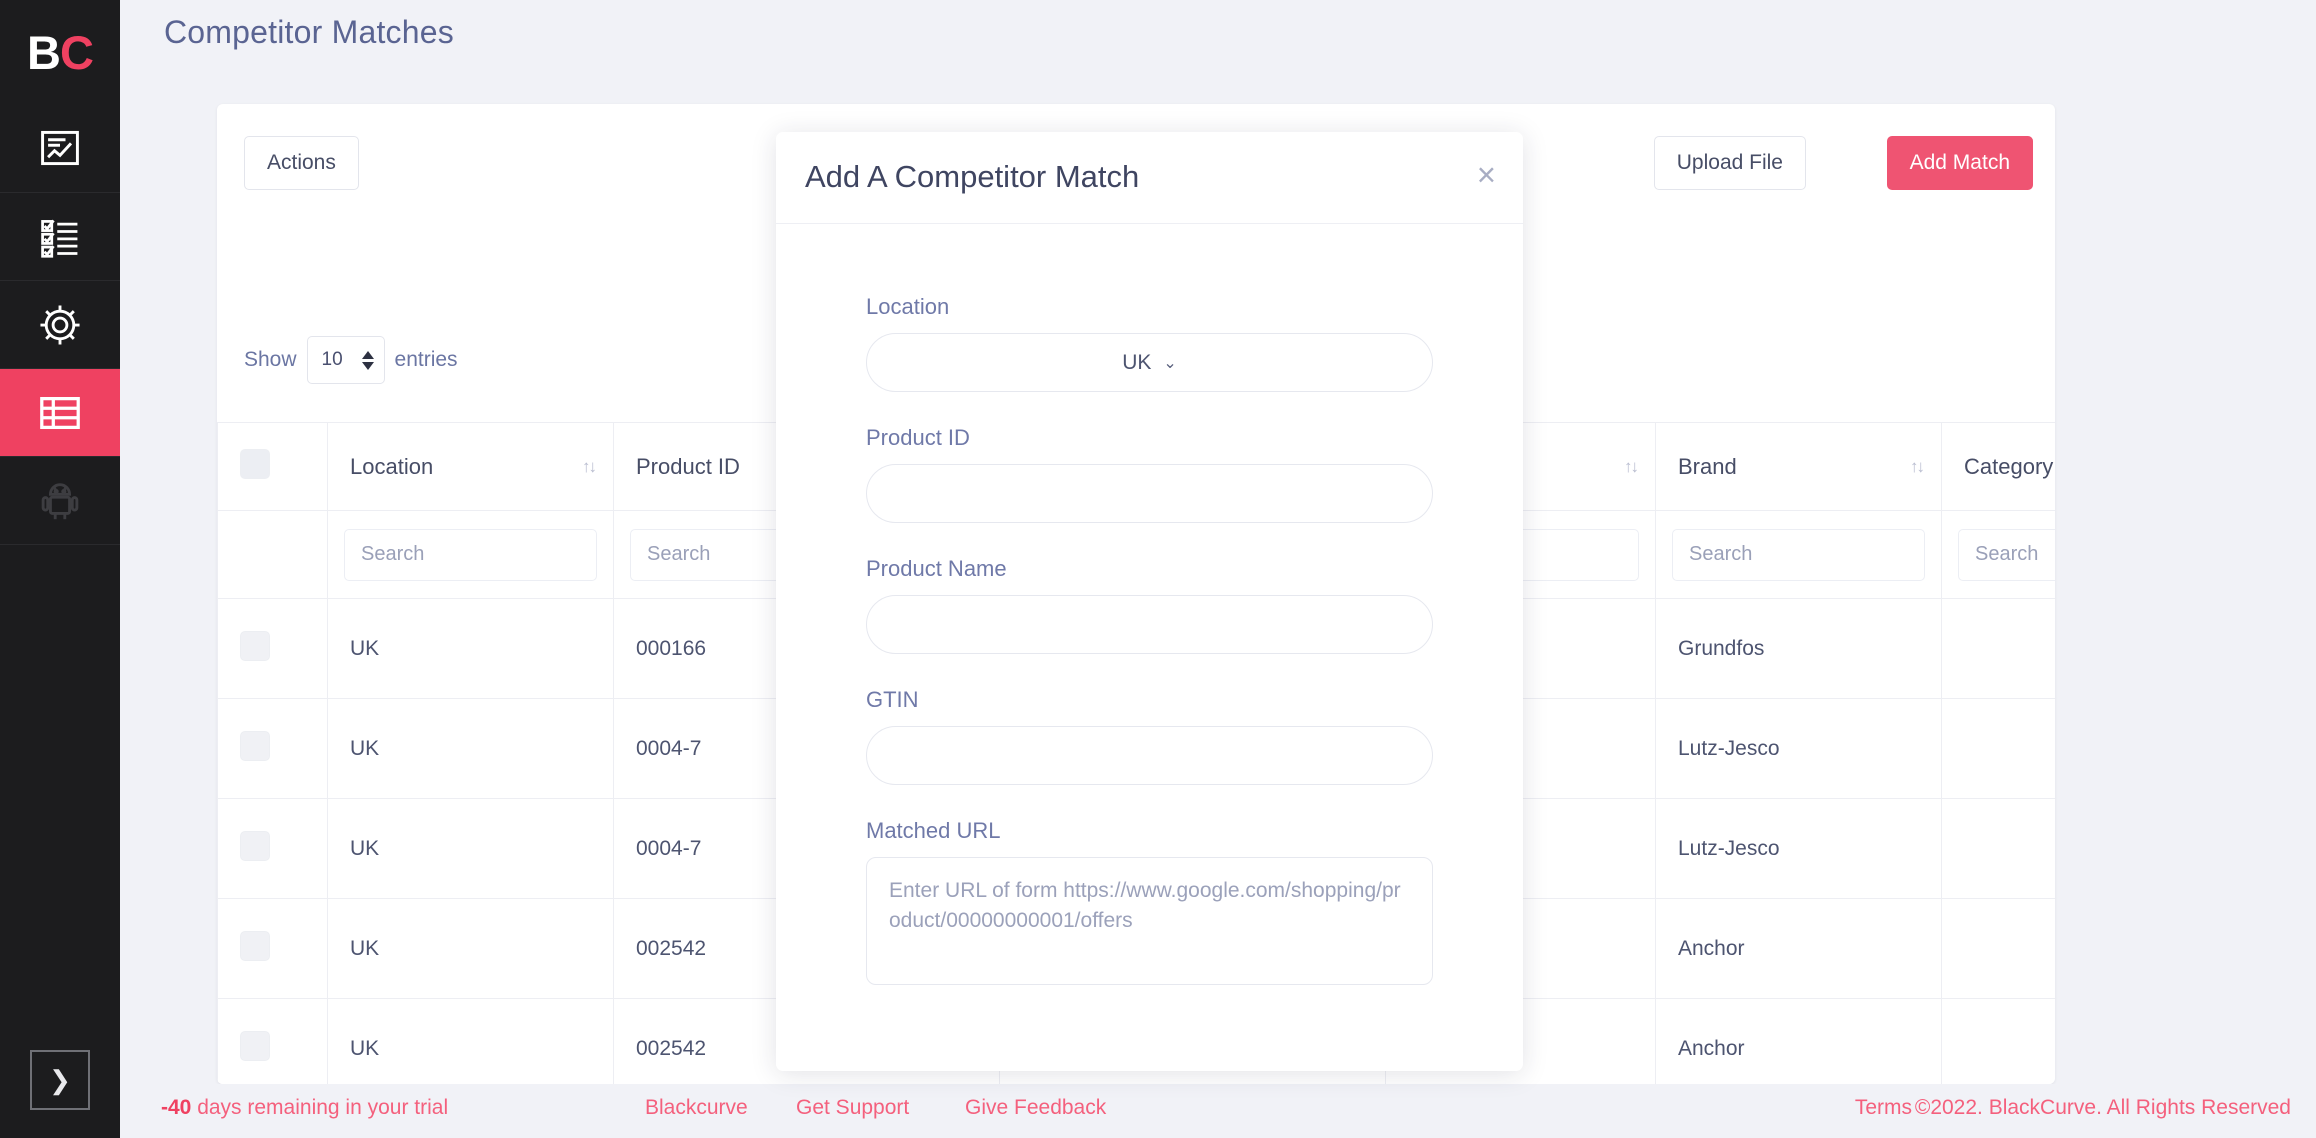  I want to click on footer-copyright: ©2022. BlackCurve. All Rights Reserved, so click(2102, 1107).